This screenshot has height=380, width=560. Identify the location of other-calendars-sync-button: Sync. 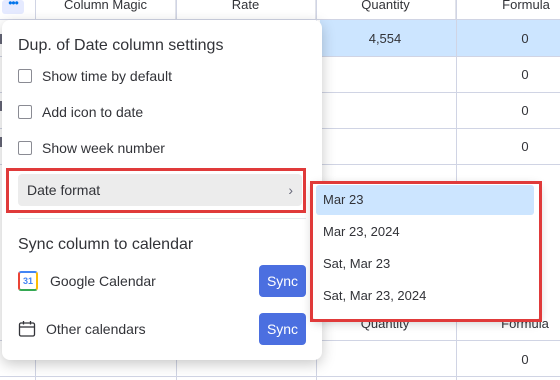
(282, 329).